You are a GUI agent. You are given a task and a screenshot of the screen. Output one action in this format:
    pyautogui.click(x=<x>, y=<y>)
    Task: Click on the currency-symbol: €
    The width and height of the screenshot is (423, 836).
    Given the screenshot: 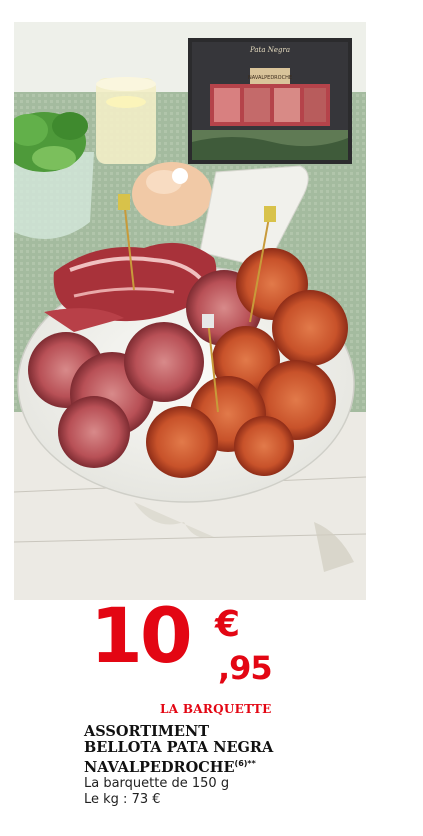 What is the action you would take?
    pyautogui.click(x=228, y=624)
    